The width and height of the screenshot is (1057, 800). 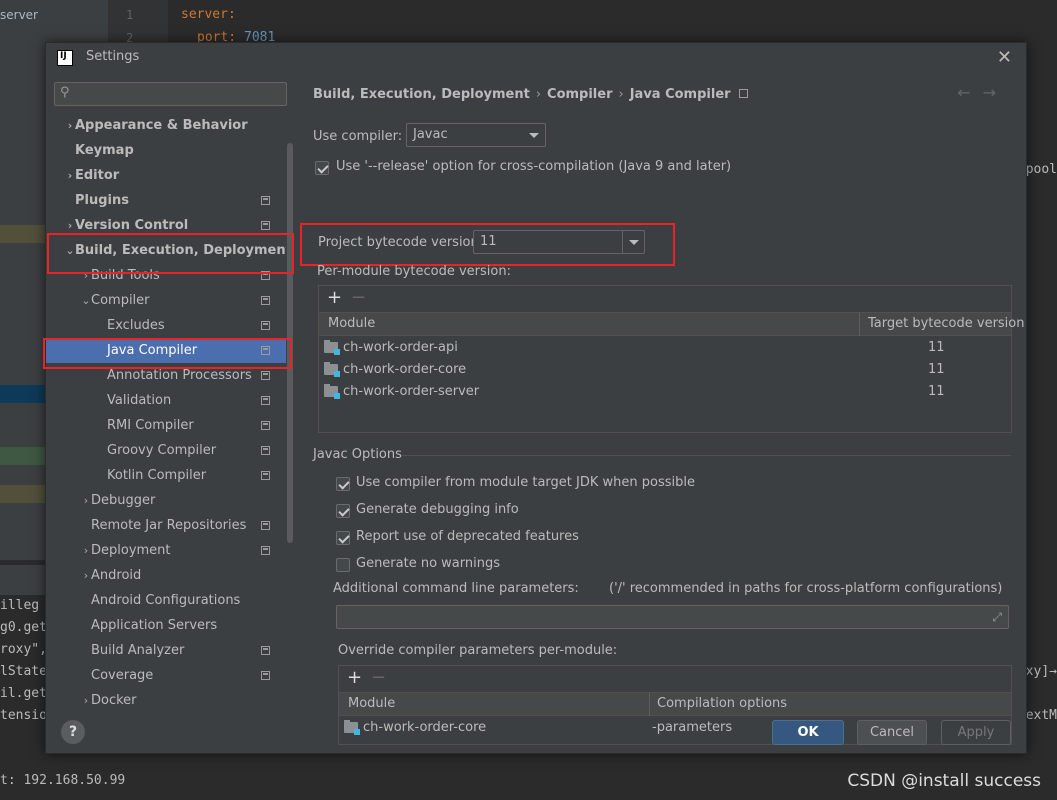 What do you see at coordinates (534, 135) in the screenshot?
I see `chevron-down-icon` at bounding box center [534, 135].